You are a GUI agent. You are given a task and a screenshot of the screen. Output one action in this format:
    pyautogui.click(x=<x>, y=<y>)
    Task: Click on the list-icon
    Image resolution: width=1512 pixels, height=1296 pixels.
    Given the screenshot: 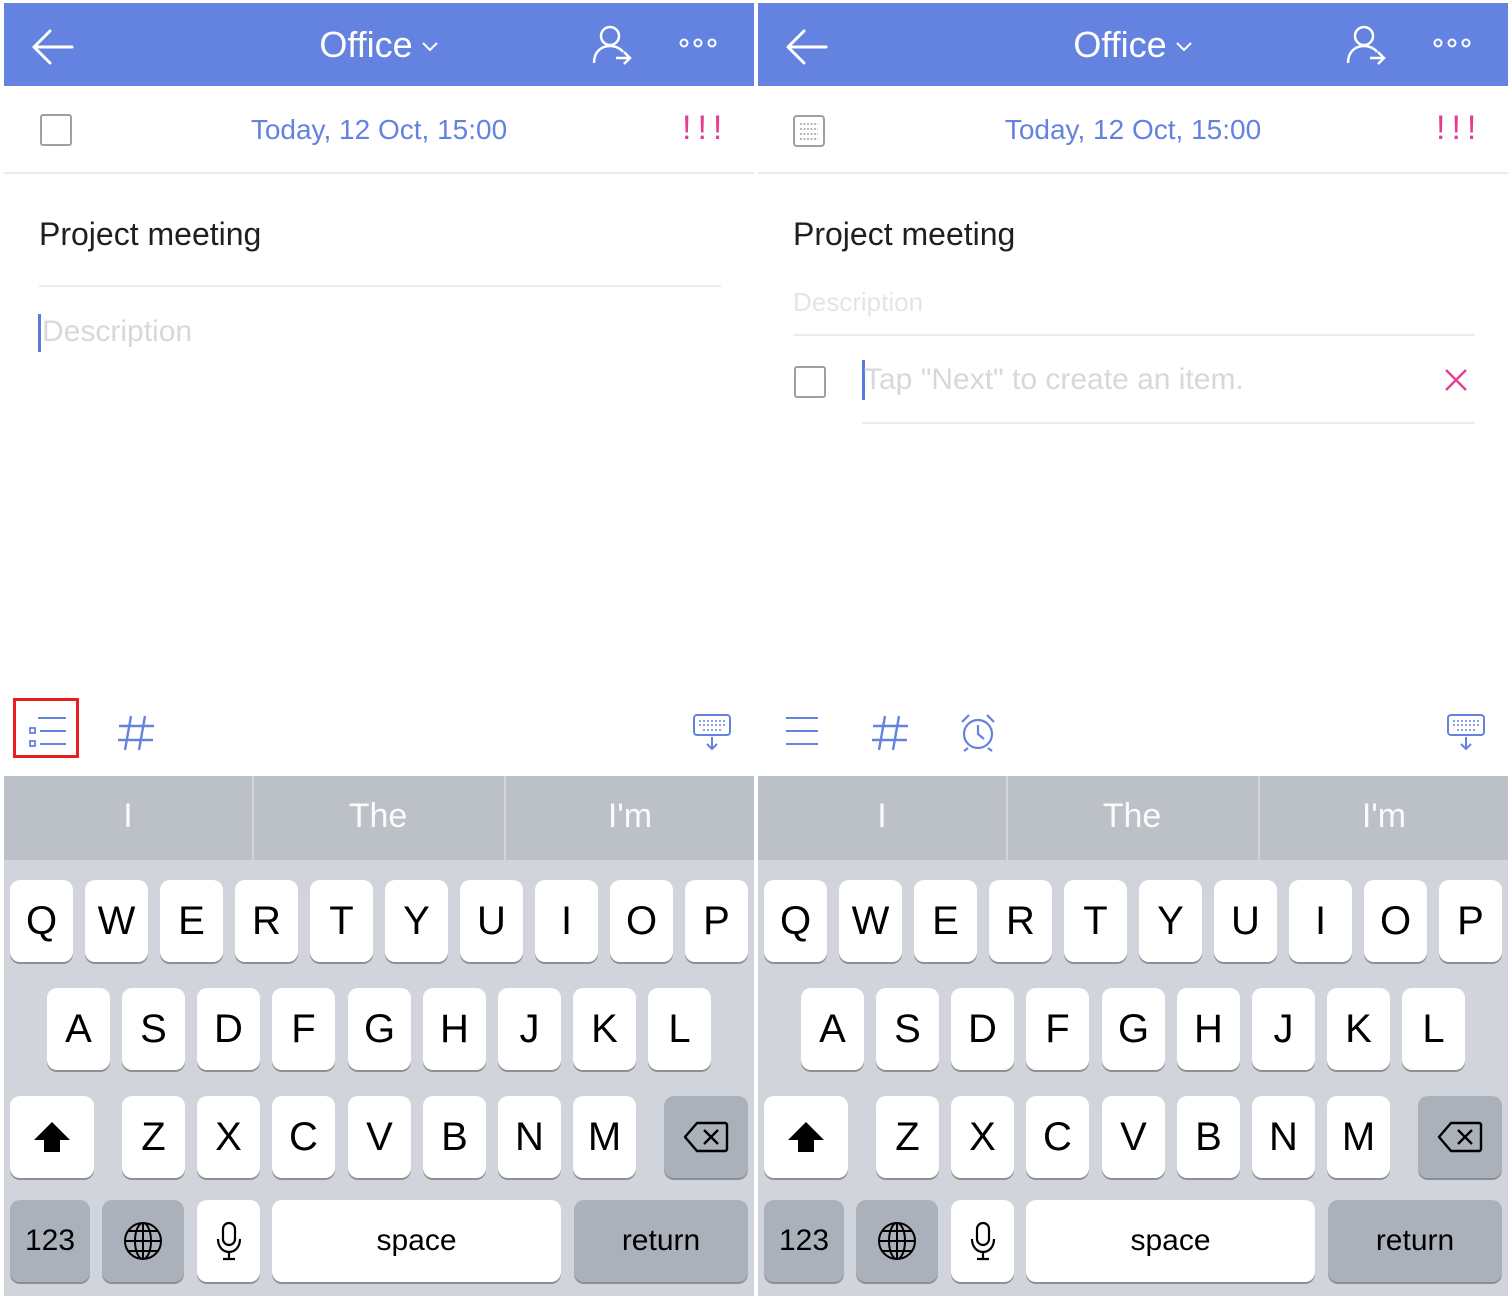 What is the action you would take?
    pyautogui.click(x=802, y=732)
    